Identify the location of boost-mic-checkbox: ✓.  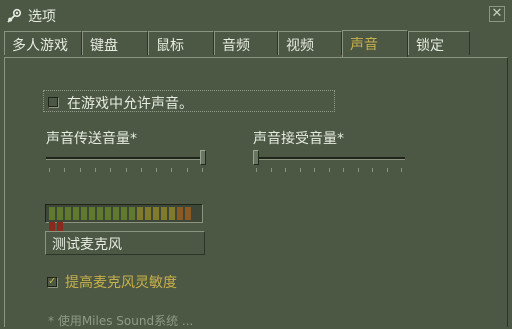
(52, 282).